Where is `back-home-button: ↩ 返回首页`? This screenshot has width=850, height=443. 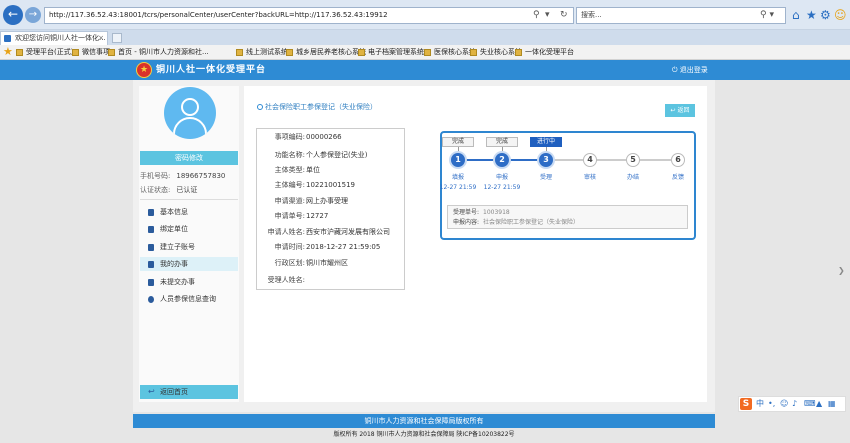 back-home-button: ↩ 返回首页 is located at coordinates (189, 392).